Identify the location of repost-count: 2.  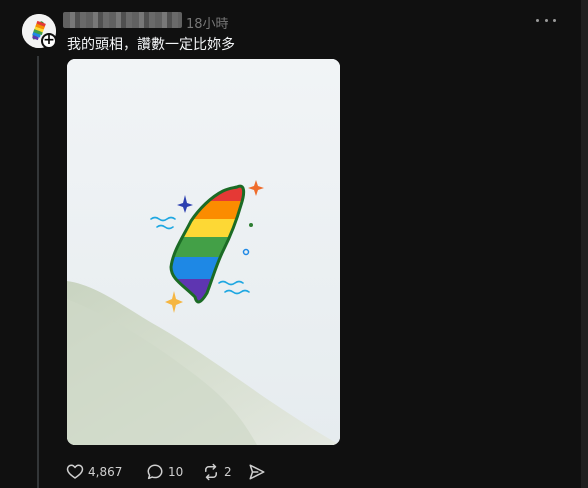
(228, 472).